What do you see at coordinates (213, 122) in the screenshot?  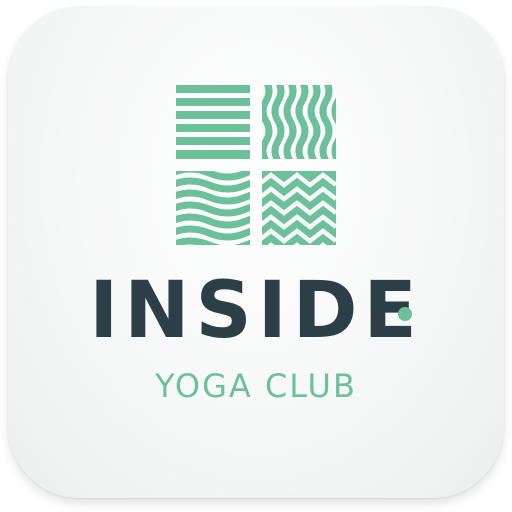 I see `horizontal-stripes-square` at bounding box center [213, 122].